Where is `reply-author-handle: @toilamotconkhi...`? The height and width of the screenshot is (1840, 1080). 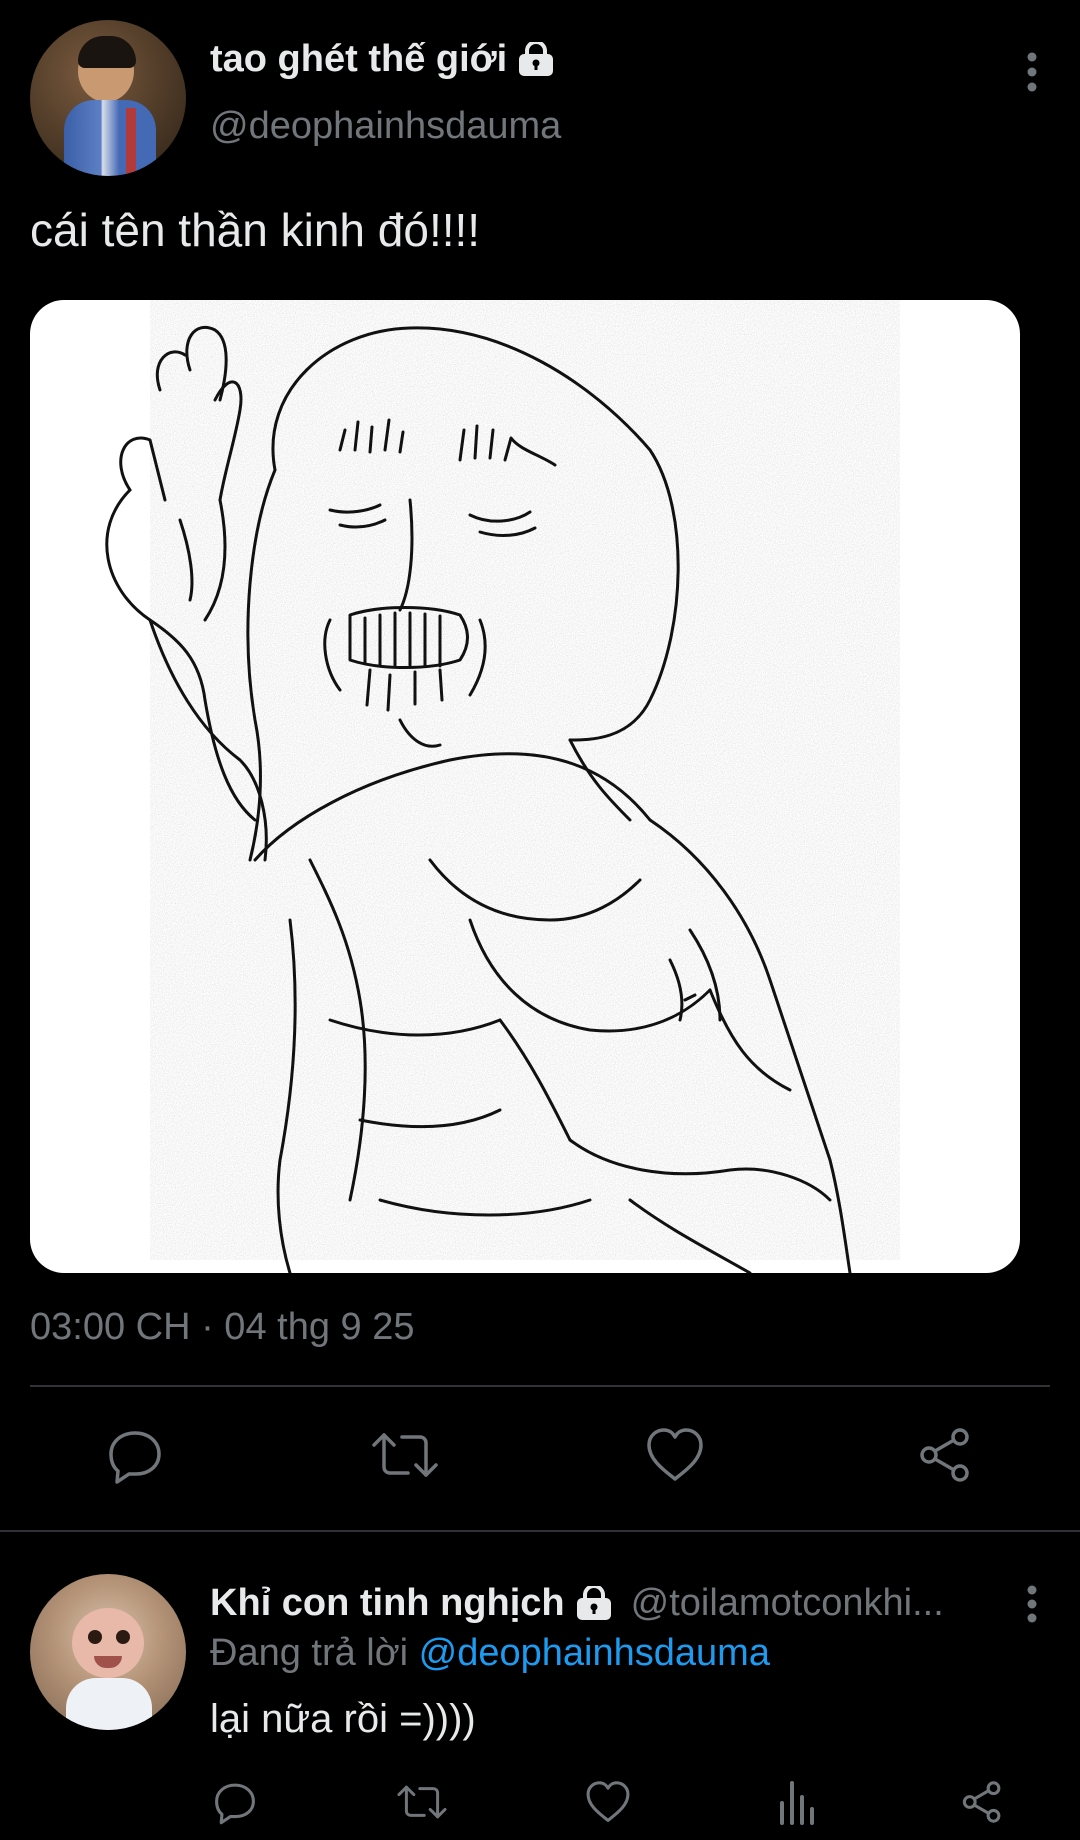 reply-author-handle: @toilamotconkhi... is located at coordinates (787, 1603).